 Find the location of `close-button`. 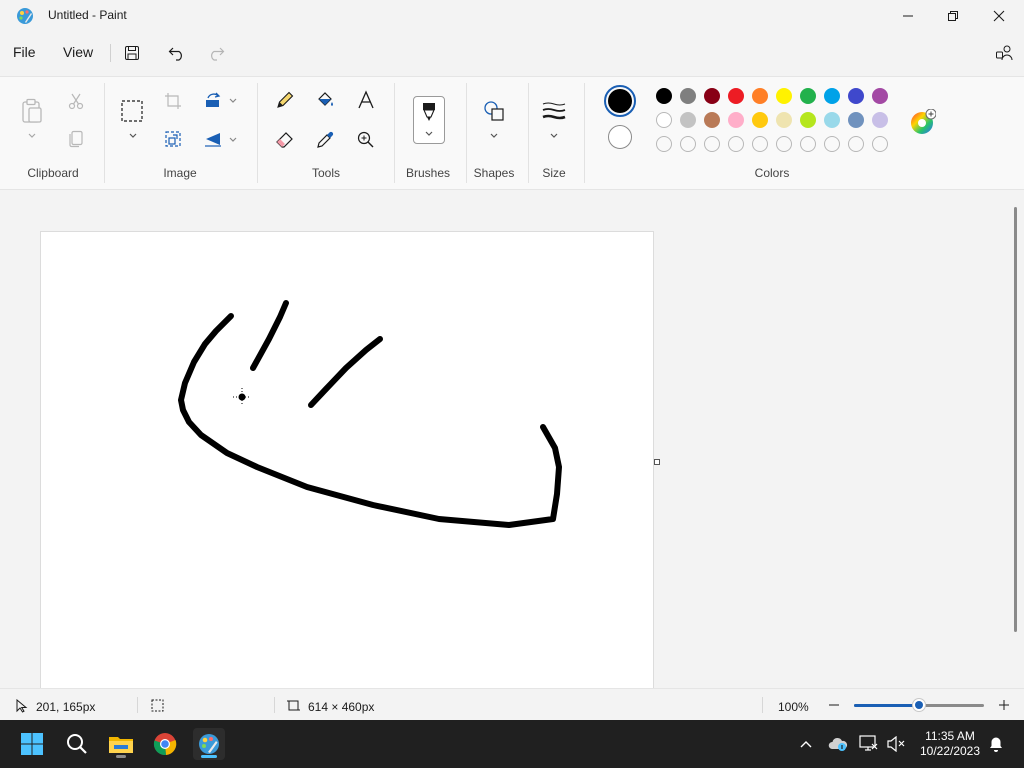

close-button is located at coordinates (999, 16).